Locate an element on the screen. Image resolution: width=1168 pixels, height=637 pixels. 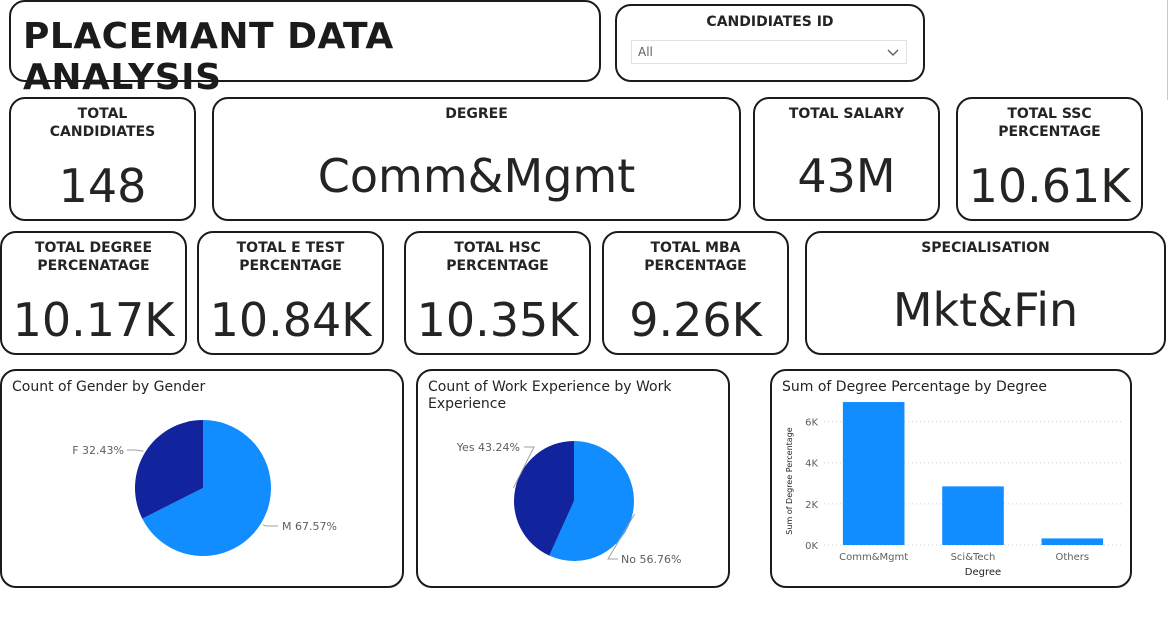
y-tick-label: 6K is located at coordinates (811, 423).